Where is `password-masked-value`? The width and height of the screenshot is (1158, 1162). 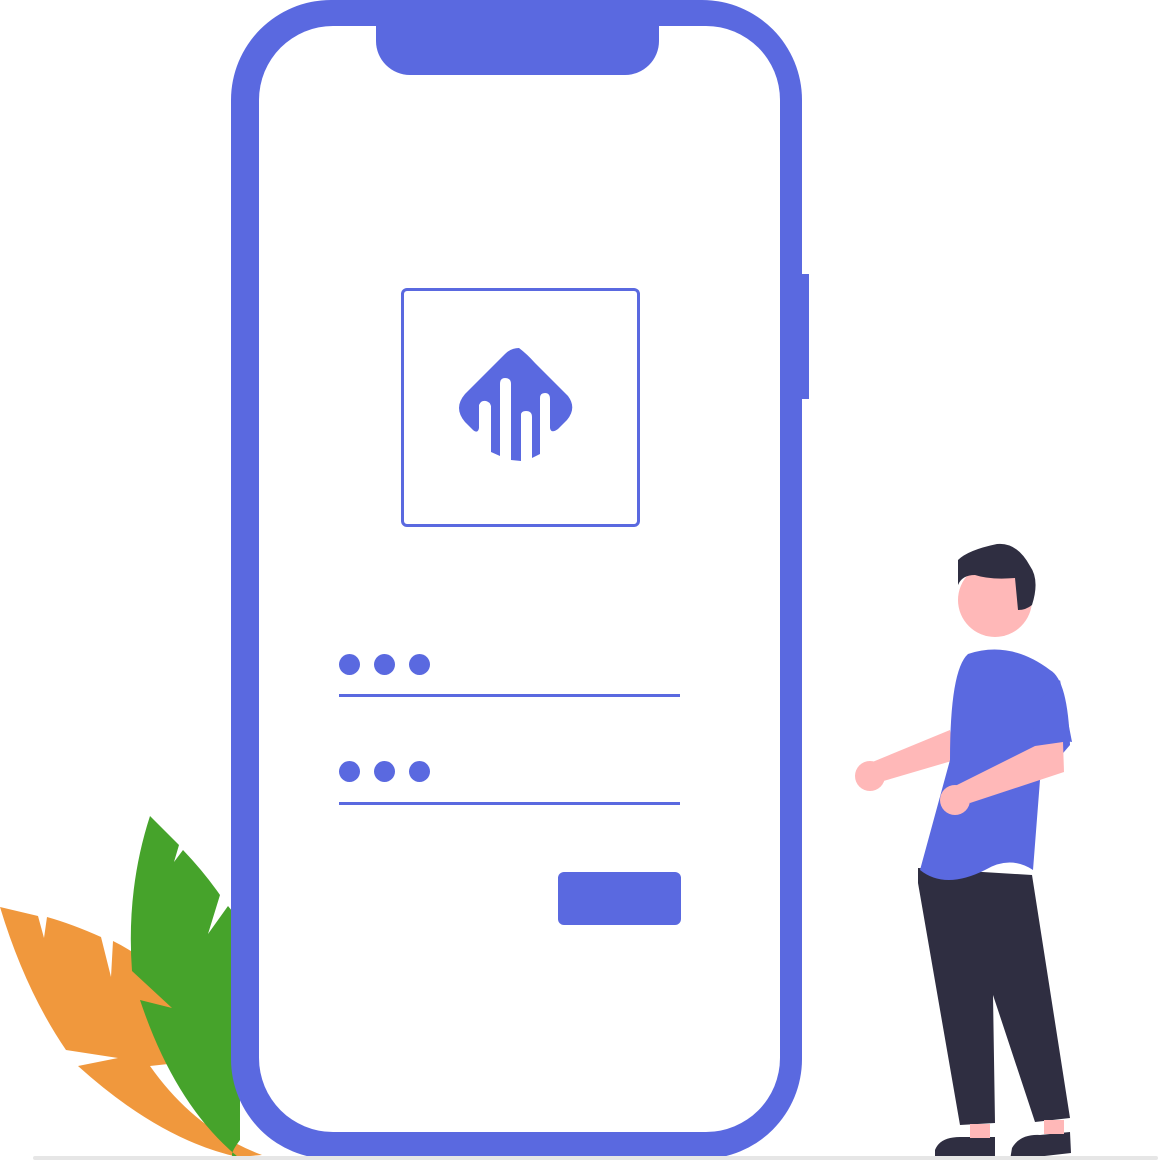 password-masked-value is located at coordinates (384, 772).